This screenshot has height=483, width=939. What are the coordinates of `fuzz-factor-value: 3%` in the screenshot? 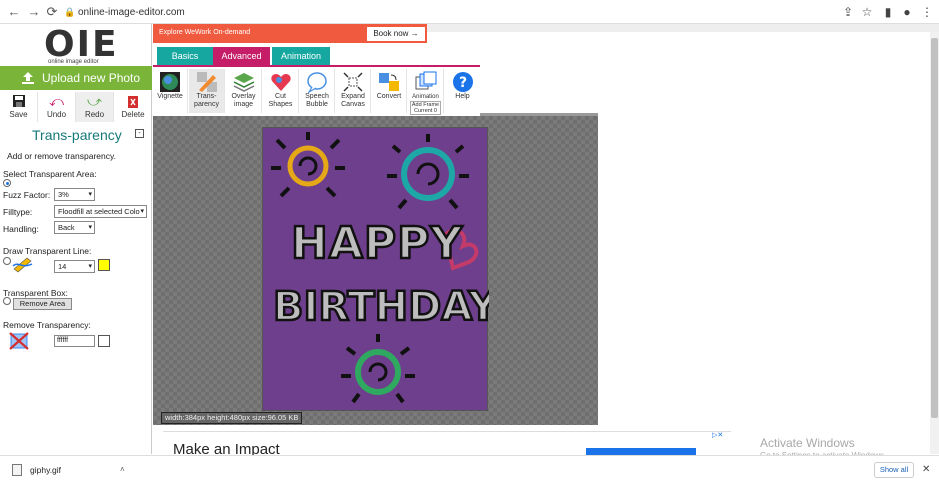 It's located at (63, 194).